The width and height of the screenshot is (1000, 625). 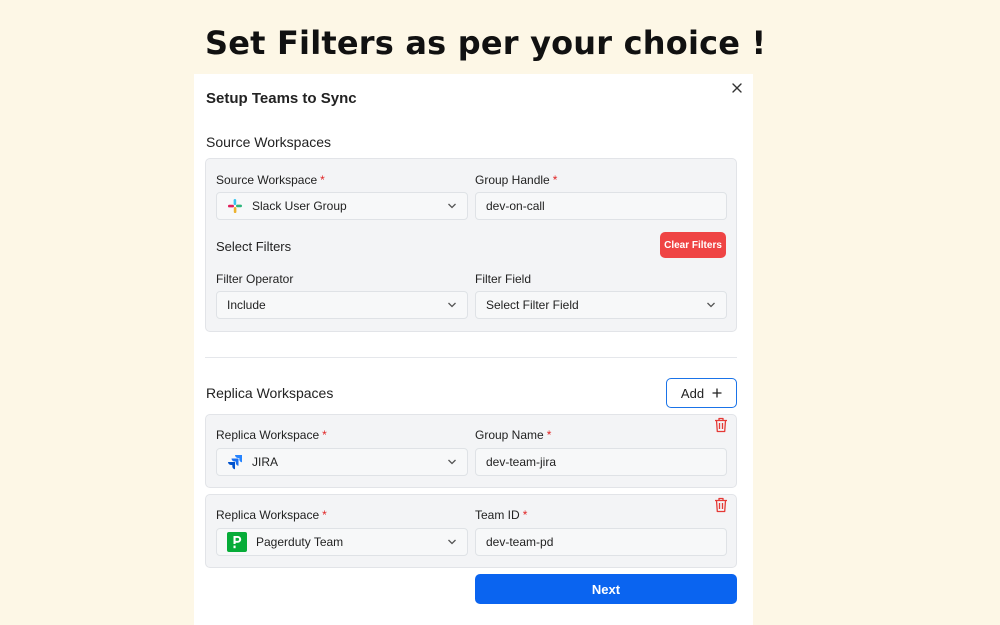 I want to click on plus-icon, so click(x=717, y=393).